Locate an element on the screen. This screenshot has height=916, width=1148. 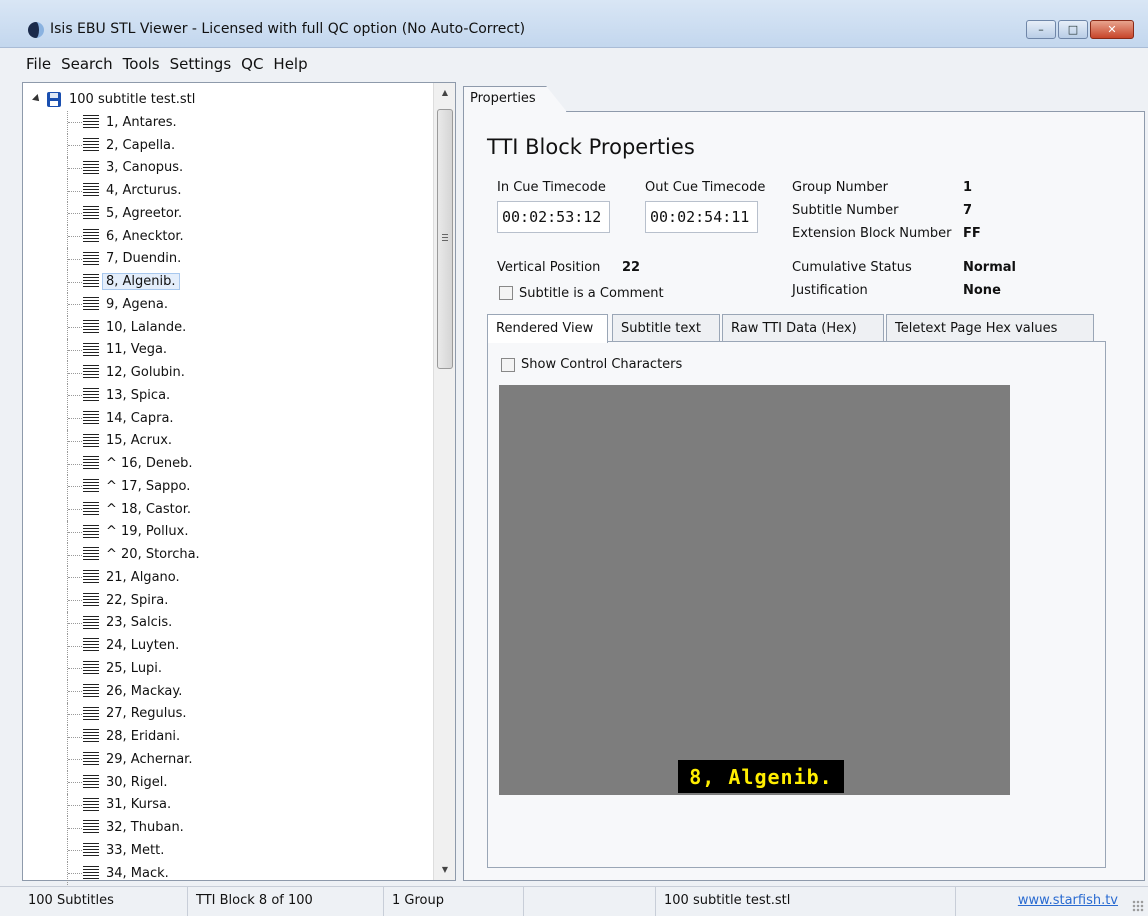
tree-item: 5, Agreetor. is located at coordinates (228, 213).